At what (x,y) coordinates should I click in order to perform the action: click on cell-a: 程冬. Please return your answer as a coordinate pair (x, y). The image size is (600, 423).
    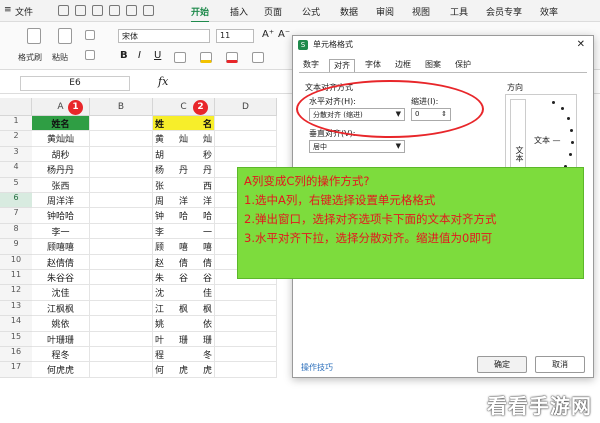
    Looking at the image, I should click on (61, 355).